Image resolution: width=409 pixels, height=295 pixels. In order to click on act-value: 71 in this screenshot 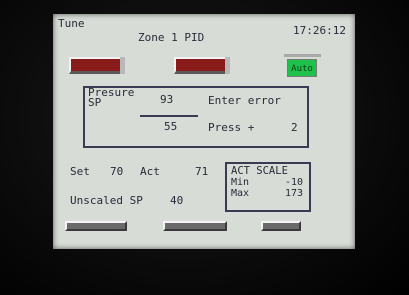, I will do `click(202, 171)`.